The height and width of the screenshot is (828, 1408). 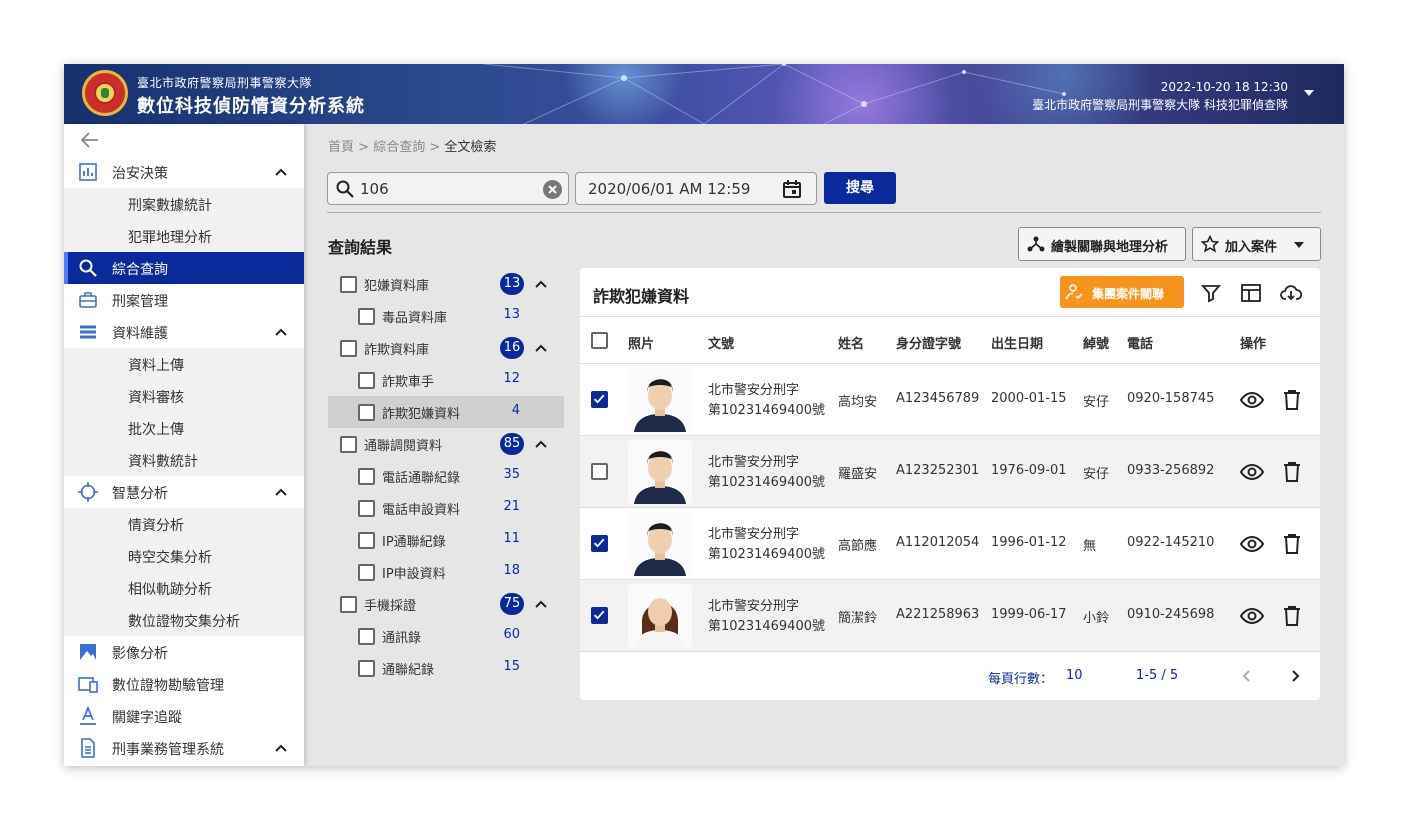 I want to click on tree-item-fraud-db: 詐欺資料庫 16, so click(x=446, y=348).